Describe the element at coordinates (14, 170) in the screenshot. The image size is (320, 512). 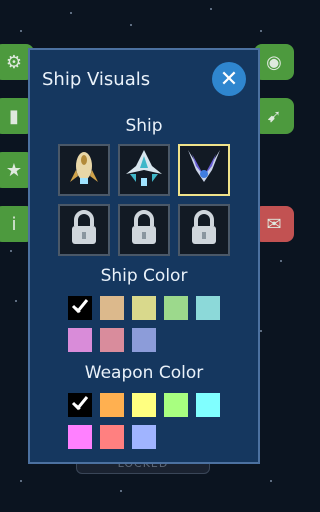
I see `star-icon: ★` at that location.